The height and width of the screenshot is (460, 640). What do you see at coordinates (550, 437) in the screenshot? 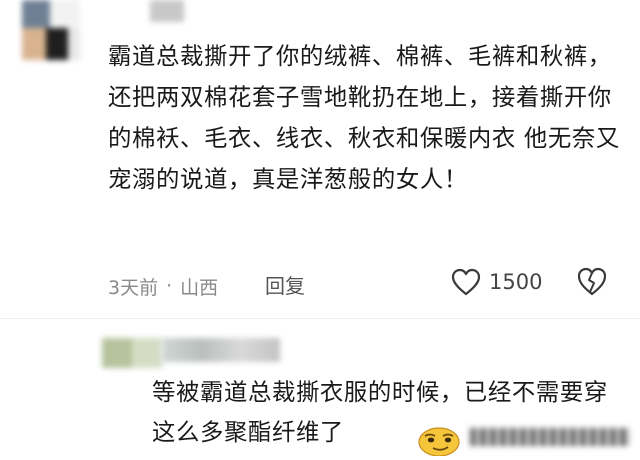
I see `watermark` at bounding box center [550, 437].